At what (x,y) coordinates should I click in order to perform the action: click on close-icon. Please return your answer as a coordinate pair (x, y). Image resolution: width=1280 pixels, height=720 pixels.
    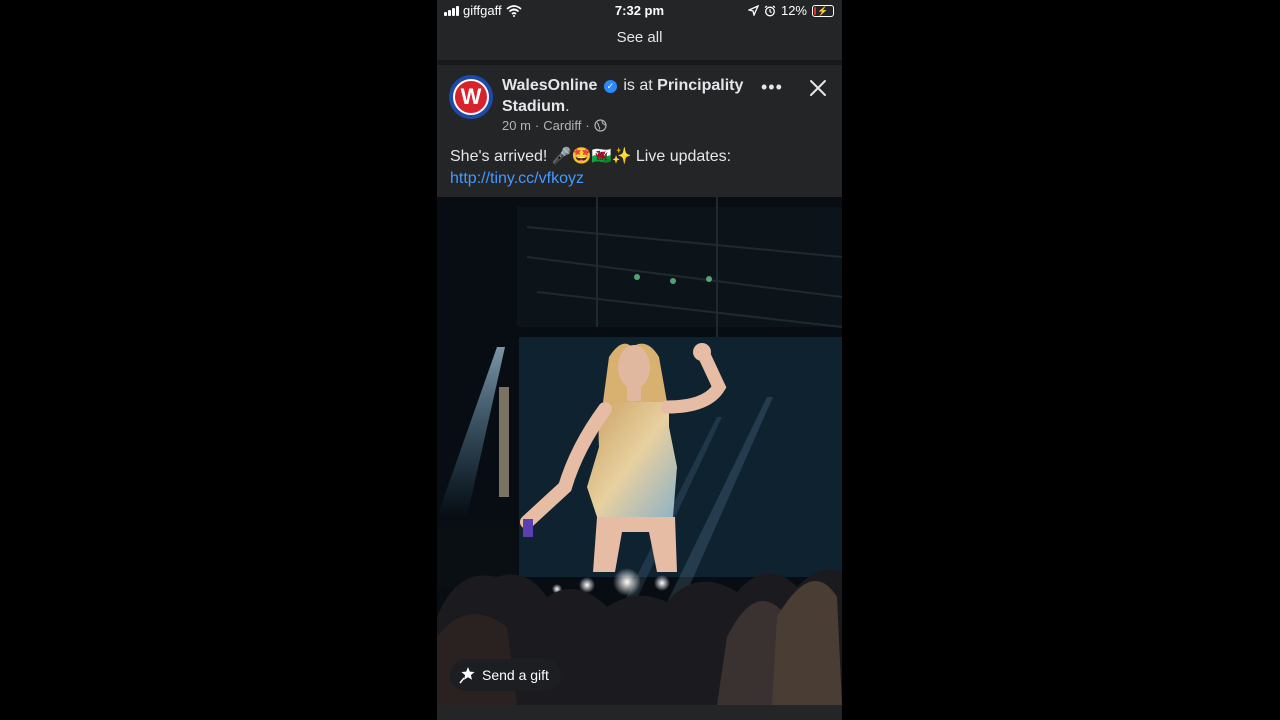
    Looking at the image, I should click on (818, 88).